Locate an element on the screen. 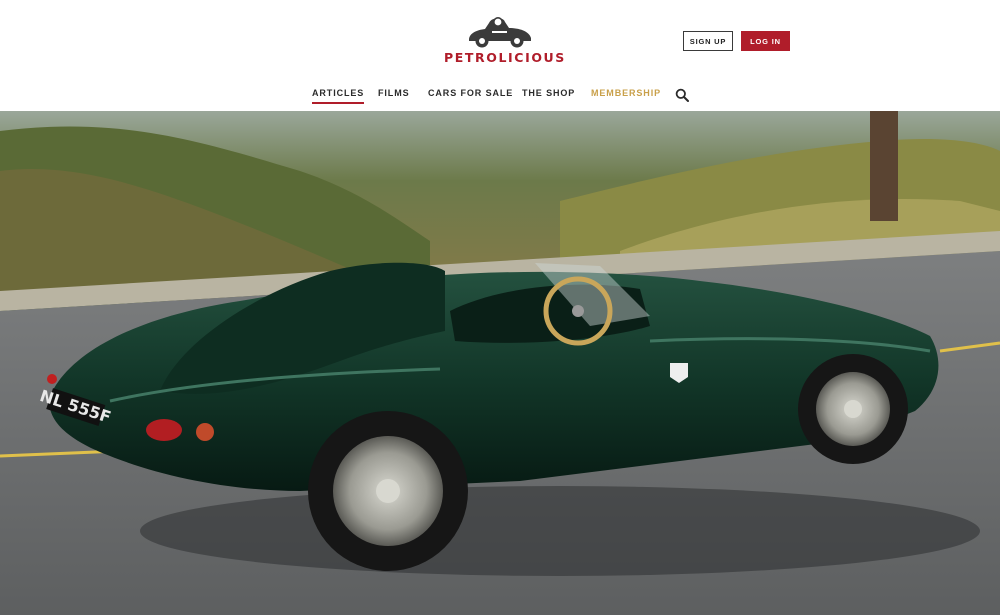 The height and width of the screenshot is (615, 1000). nav-item-cars-for-sale: CARS FOR SALE is located at coordinates (470, 93).